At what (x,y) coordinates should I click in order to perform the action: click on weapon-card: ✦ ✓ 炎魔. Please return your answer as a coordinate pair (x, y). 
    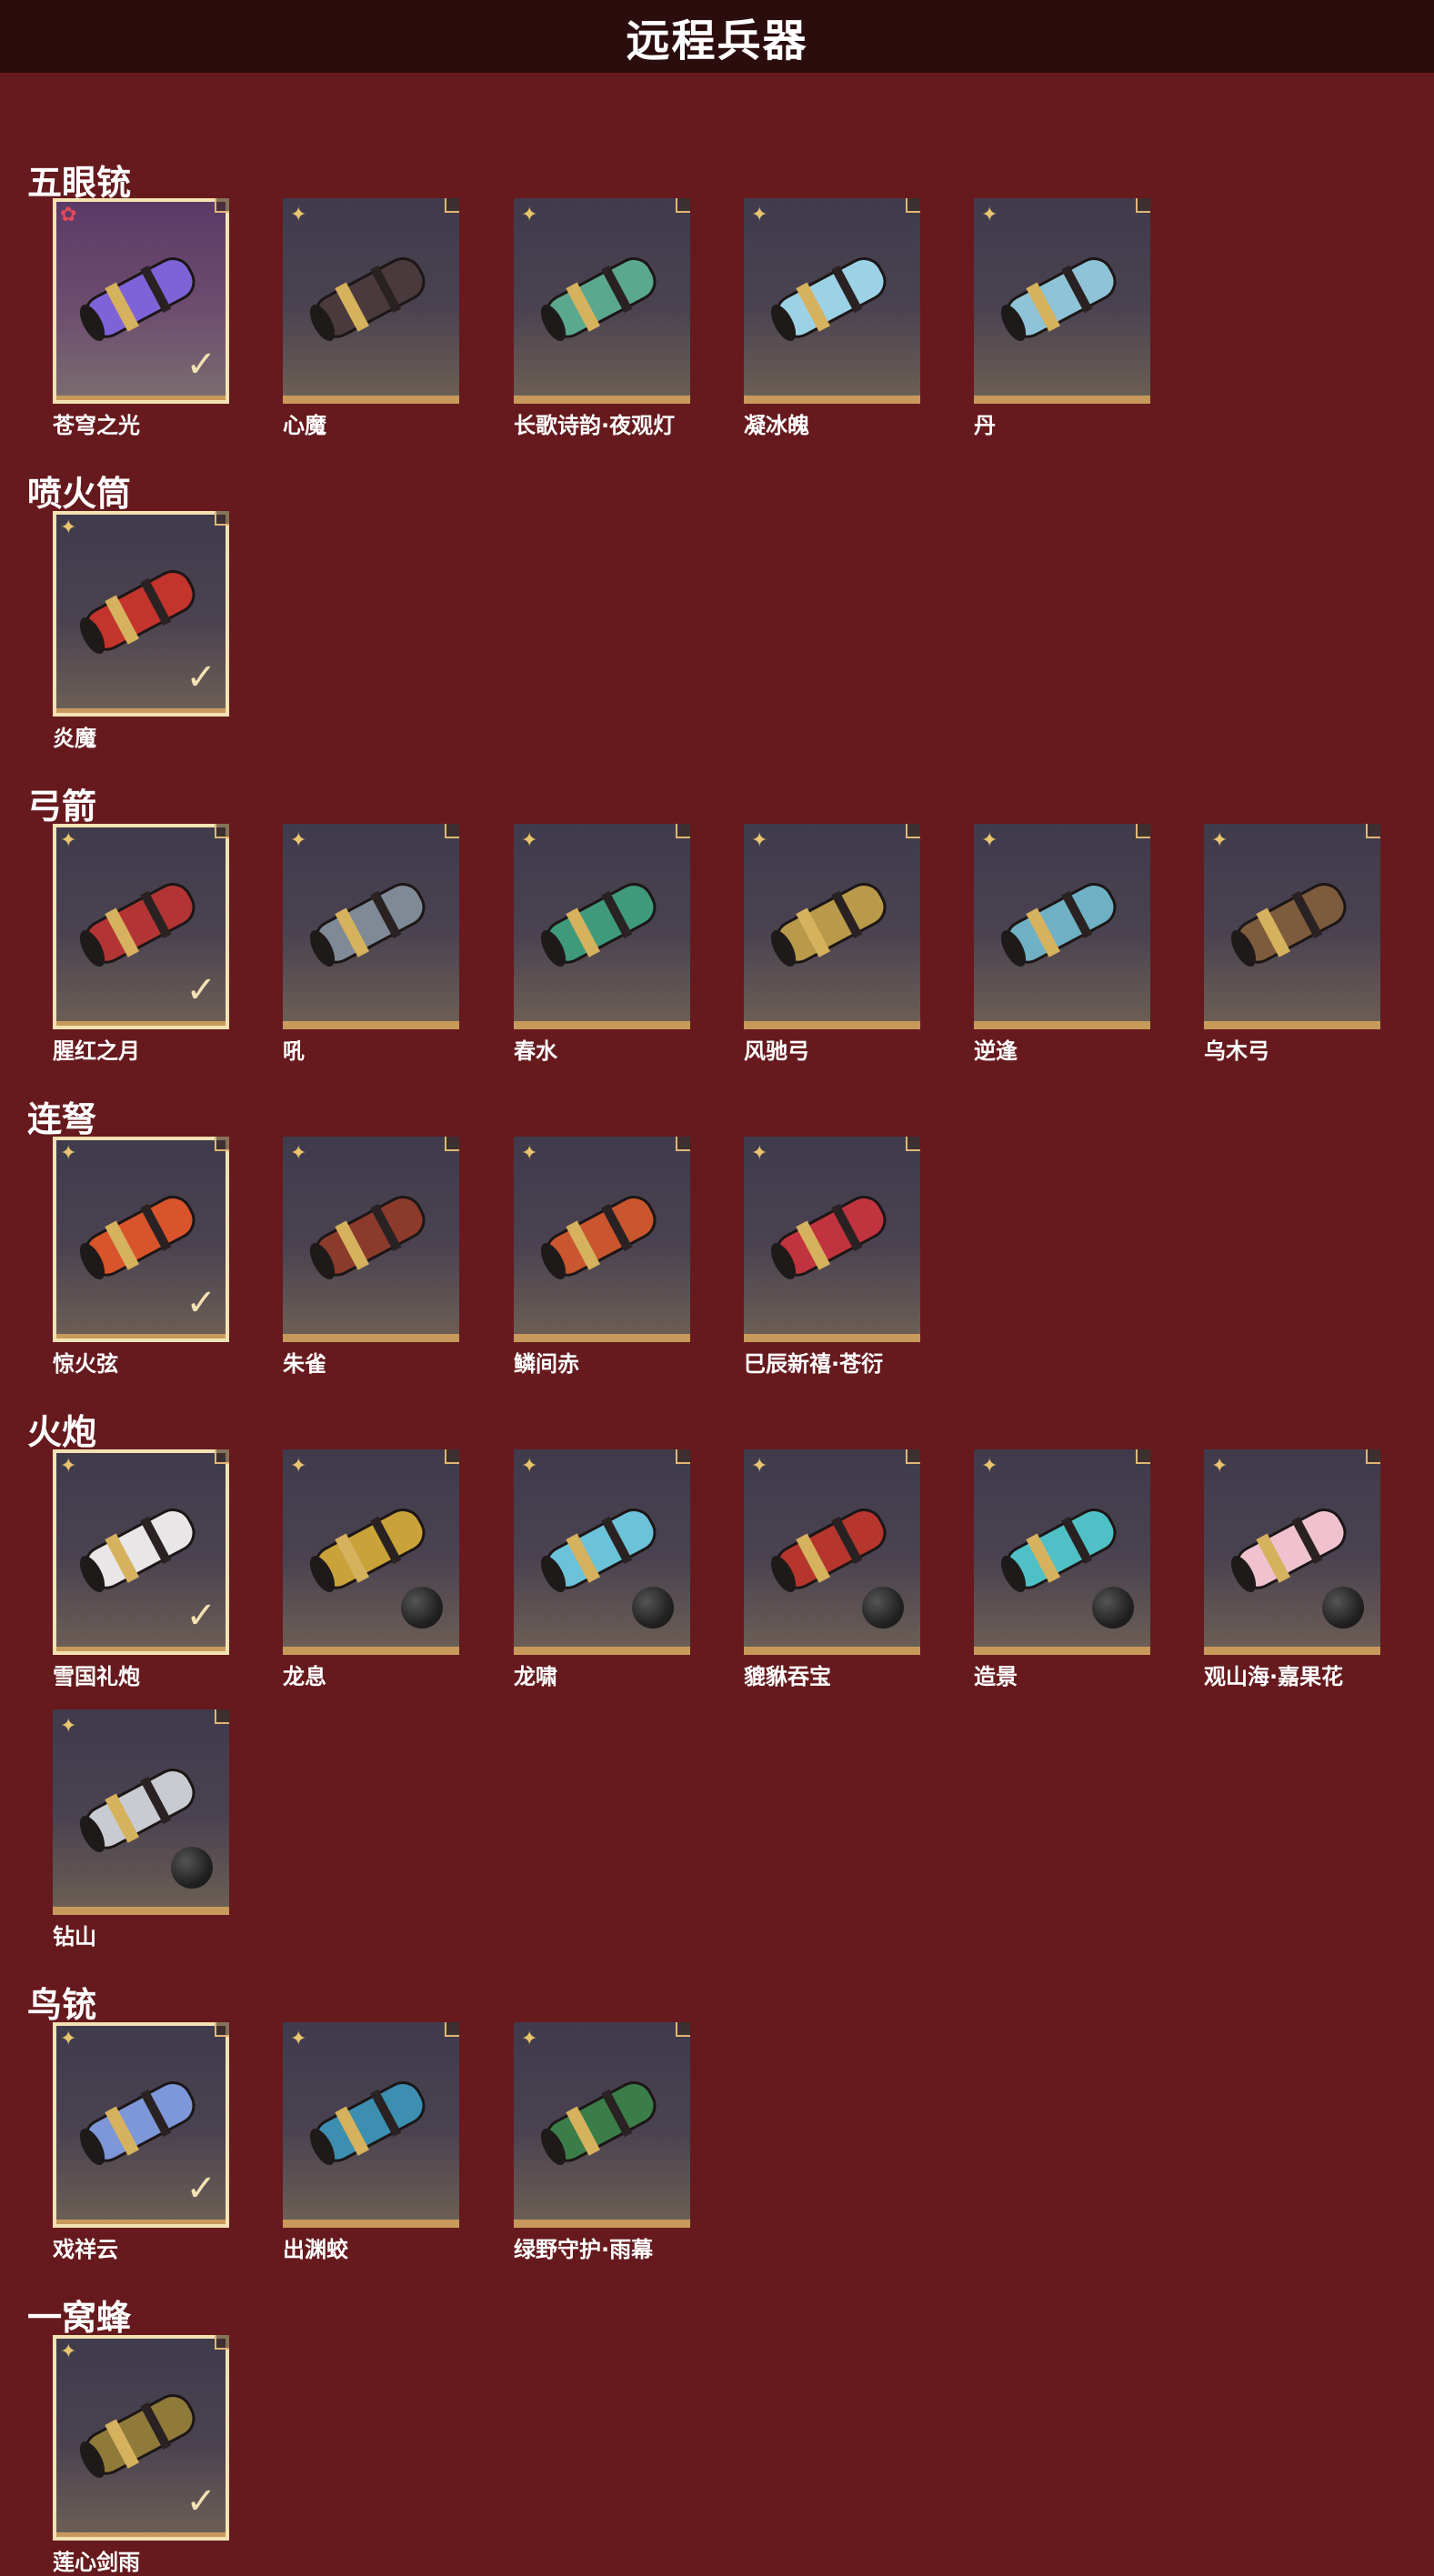
    Looking at the image, I should click on (141, 631).